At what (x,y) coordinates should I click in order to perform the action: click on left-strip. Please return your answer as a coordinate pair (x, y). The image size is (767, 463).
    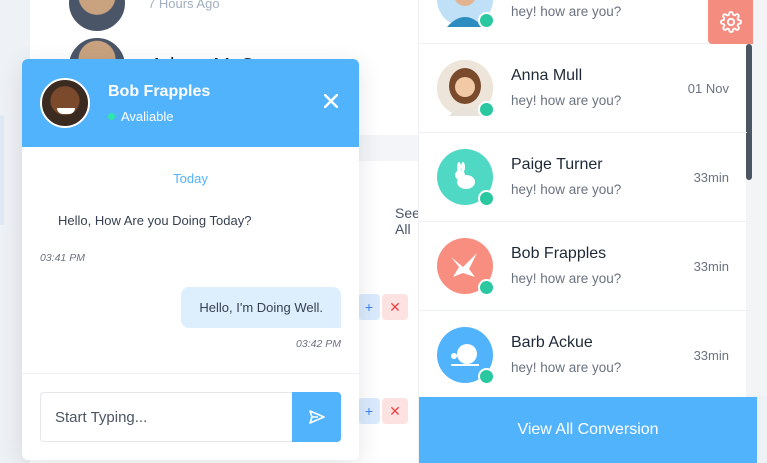
    Looking at the image, I should click on (2, 170).